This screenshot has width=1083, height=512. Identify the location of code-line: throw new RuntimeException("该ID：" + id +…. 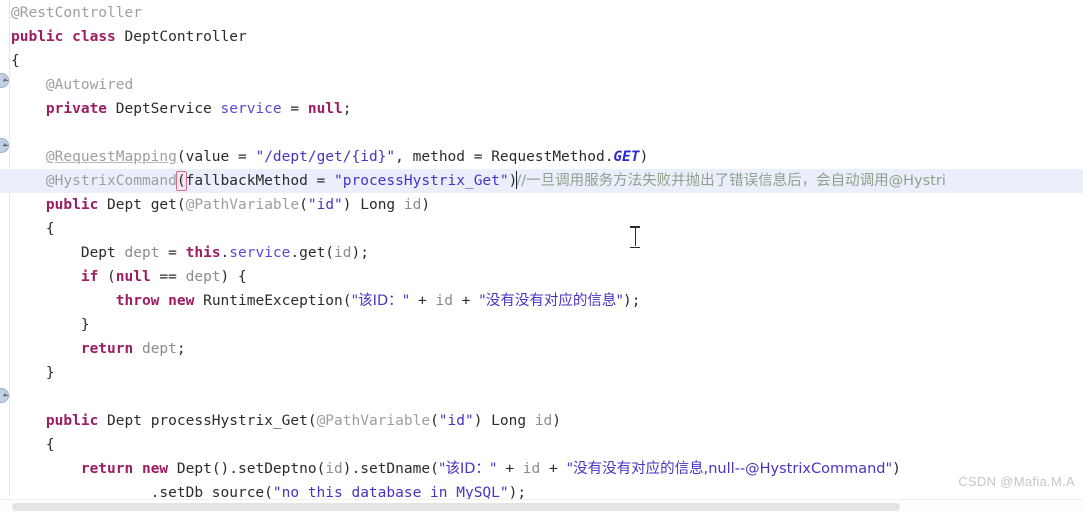
(541, 301).